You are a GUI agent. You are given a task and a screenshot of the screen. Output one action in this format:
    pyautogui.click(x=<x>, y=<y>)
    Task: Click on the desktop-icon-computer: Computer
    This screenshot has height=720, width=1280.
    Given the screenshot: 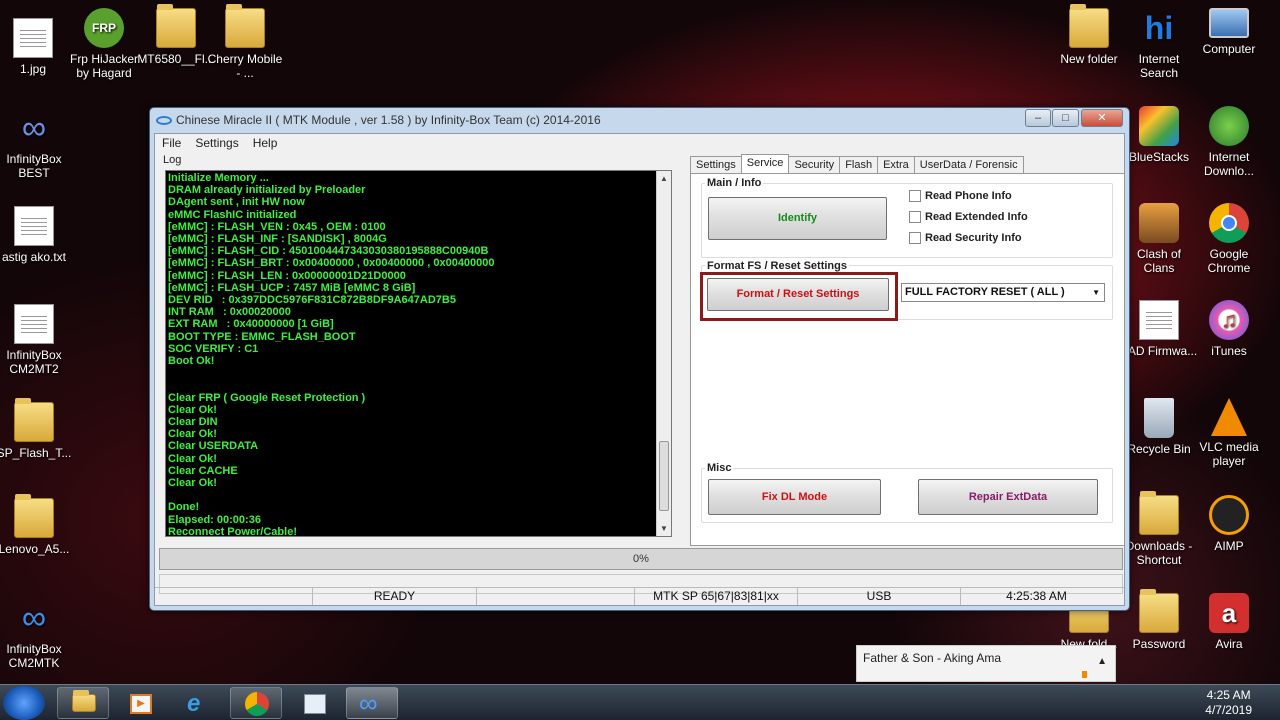 What is the action you would take?
    pyautogui.click(x=1229, y=32)
    